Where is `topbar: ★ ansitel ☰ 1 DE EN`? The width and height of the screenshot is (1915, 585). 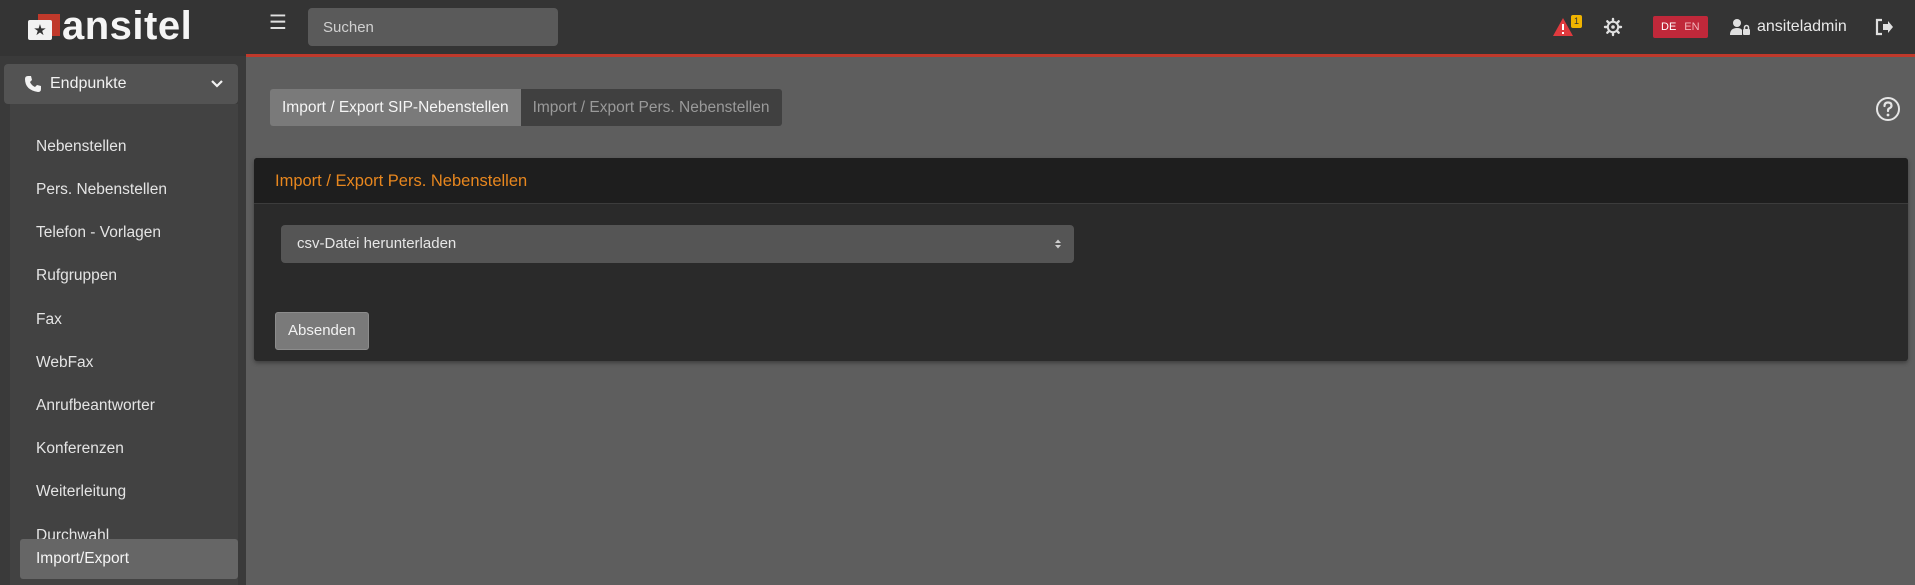 topbar: ★ ansitel ☰ 1 DE EN is located at coordinates (957, 28).